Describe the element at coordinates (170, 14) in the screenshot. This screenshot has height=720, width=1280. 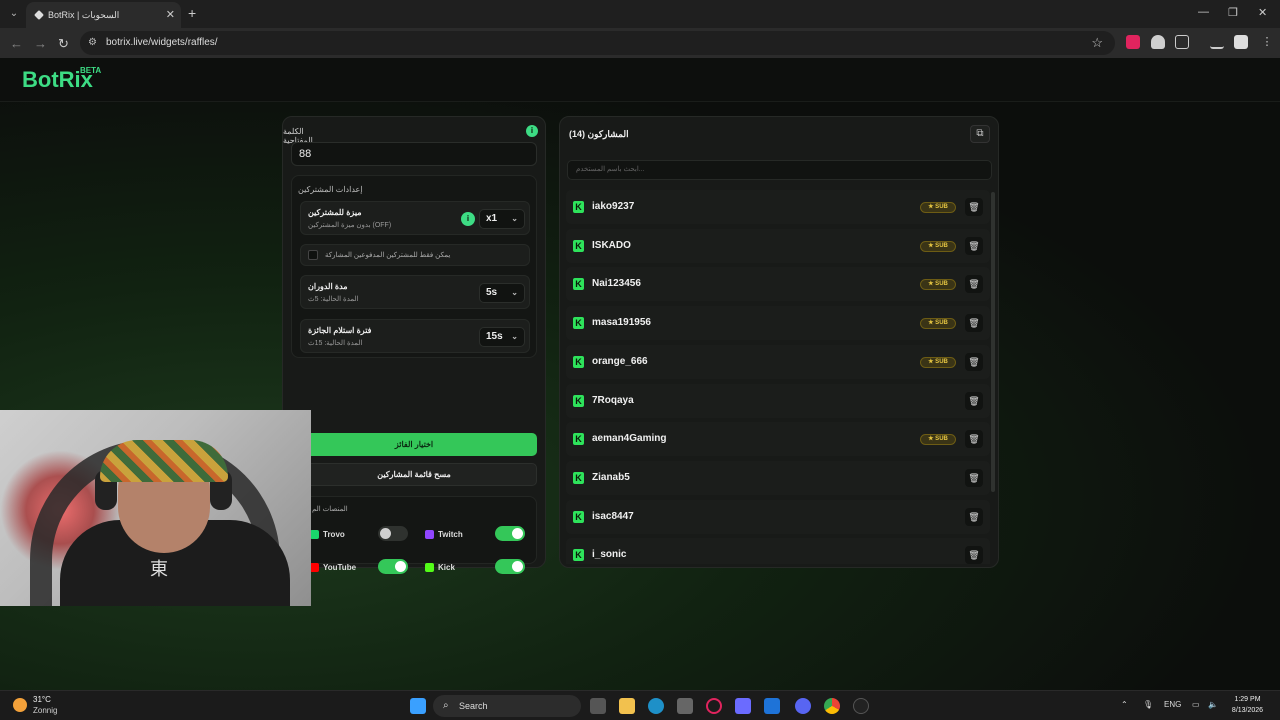
I see `close-tab-icon: ✕` at that location.